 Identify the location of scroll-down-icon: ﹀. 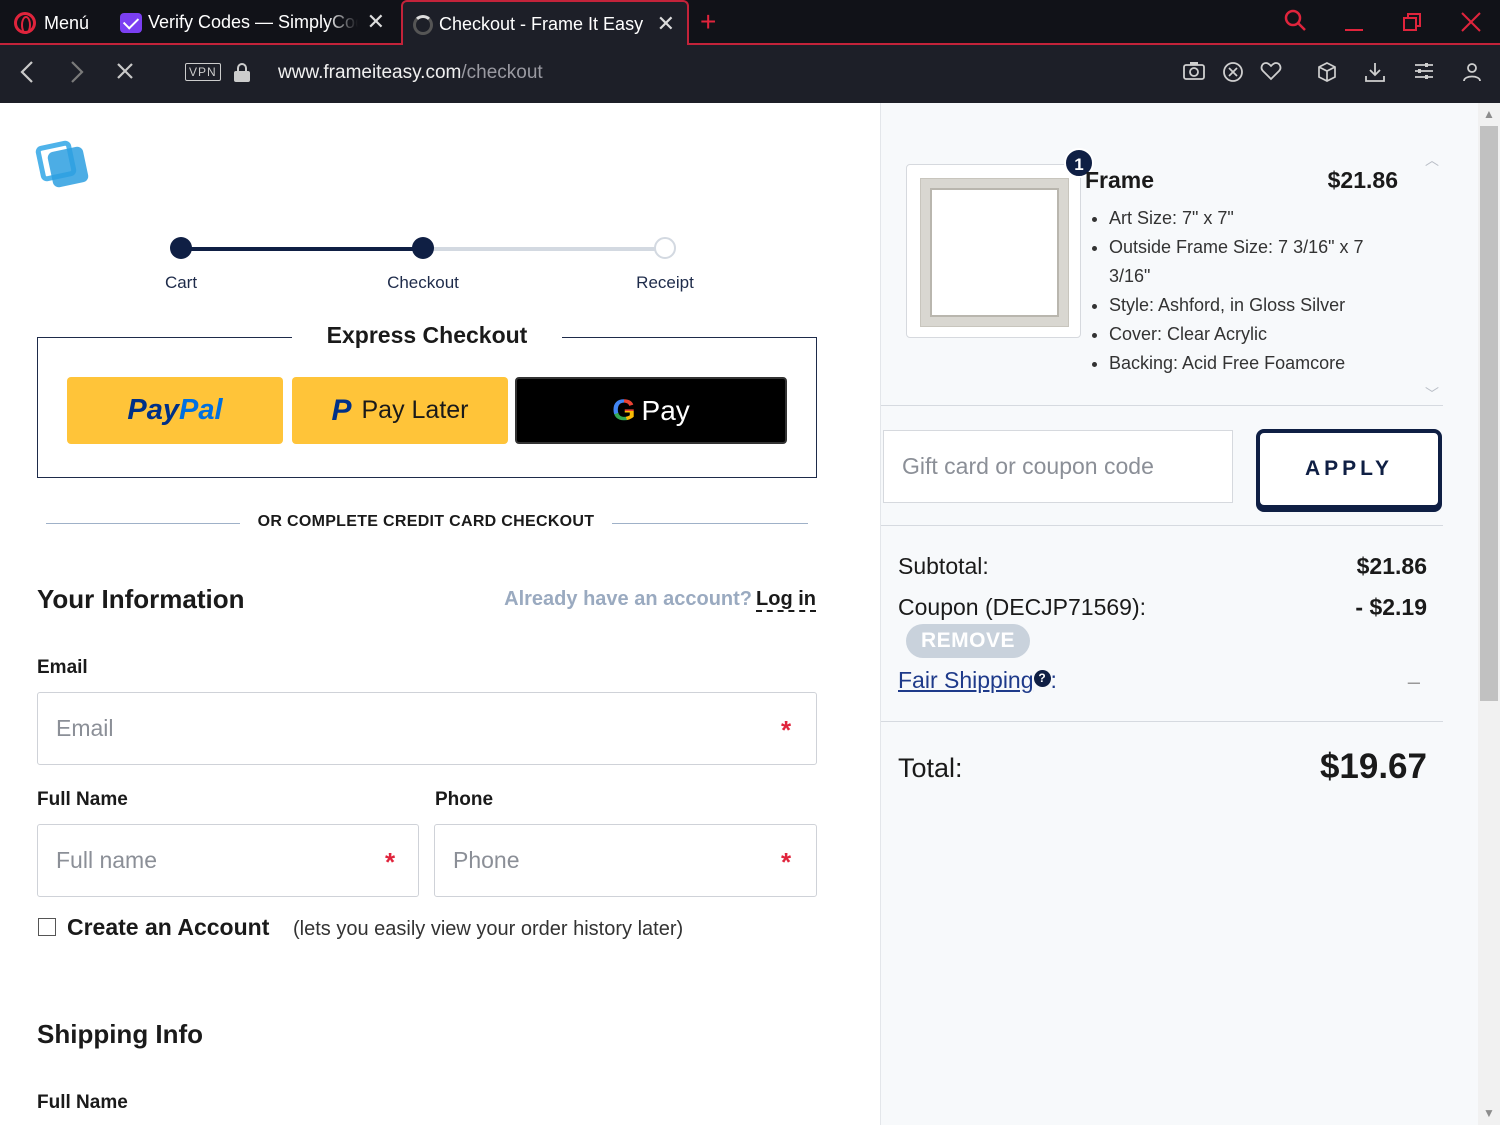
(1432, 394).